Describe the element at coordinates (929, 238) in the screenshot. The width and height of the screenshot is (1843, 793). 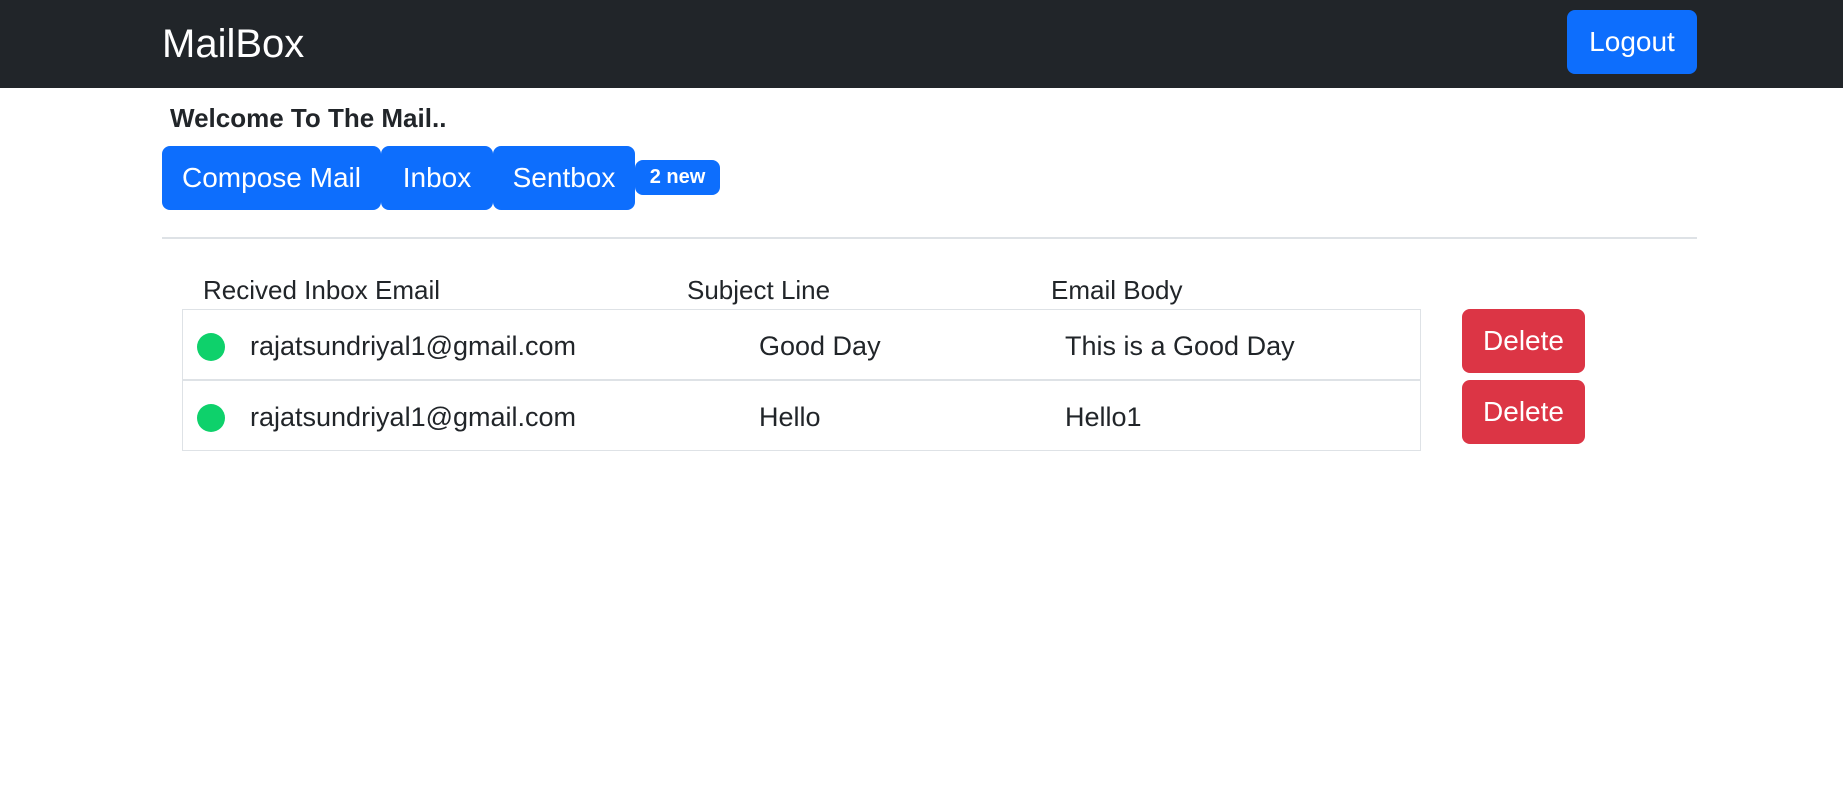
I see `divider` at that location.